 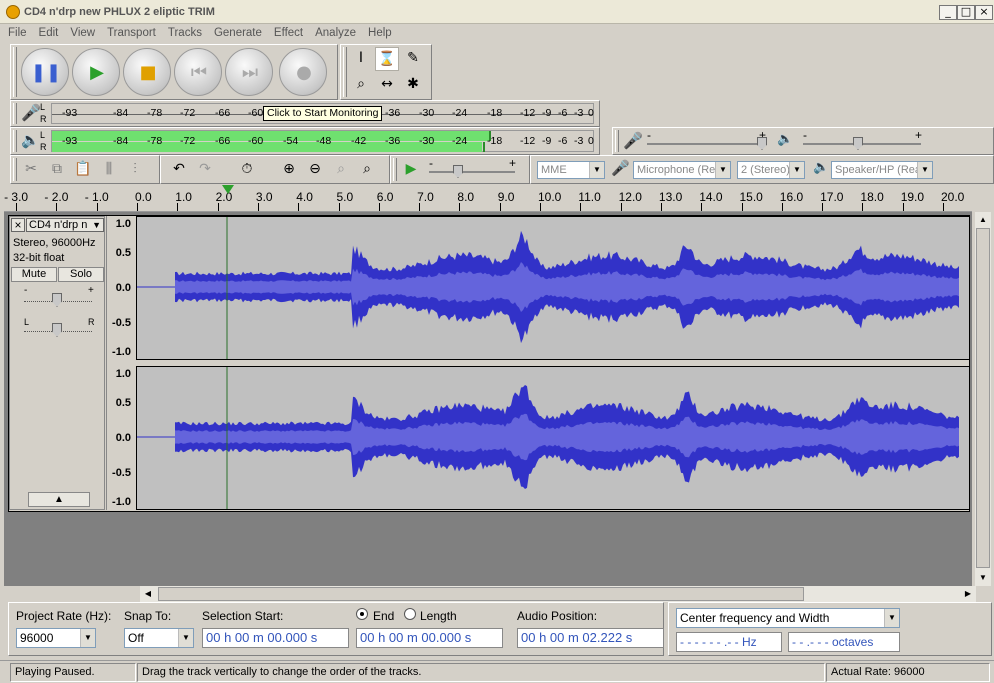 What do you see at coordinates (148, 616) in the screenshot?
I see `snap-to-label: Snap To:` at bounding box center [148, 616].